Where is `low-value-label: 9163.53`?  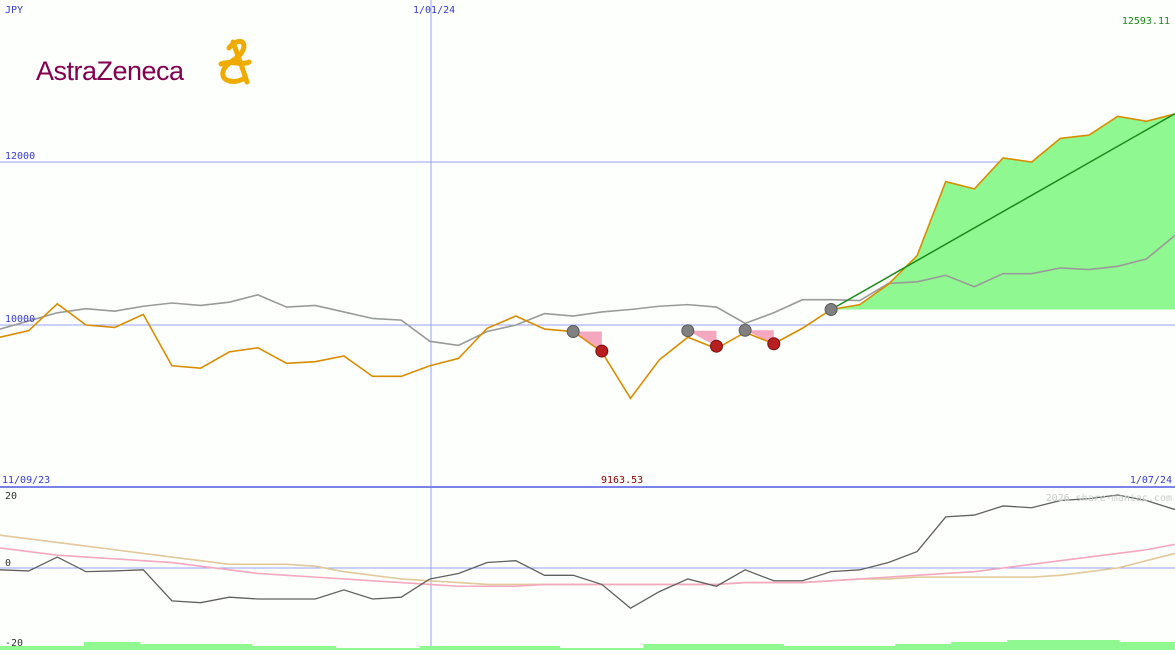
low-value-label: 9163.53 is located at coordinates (622, 480).